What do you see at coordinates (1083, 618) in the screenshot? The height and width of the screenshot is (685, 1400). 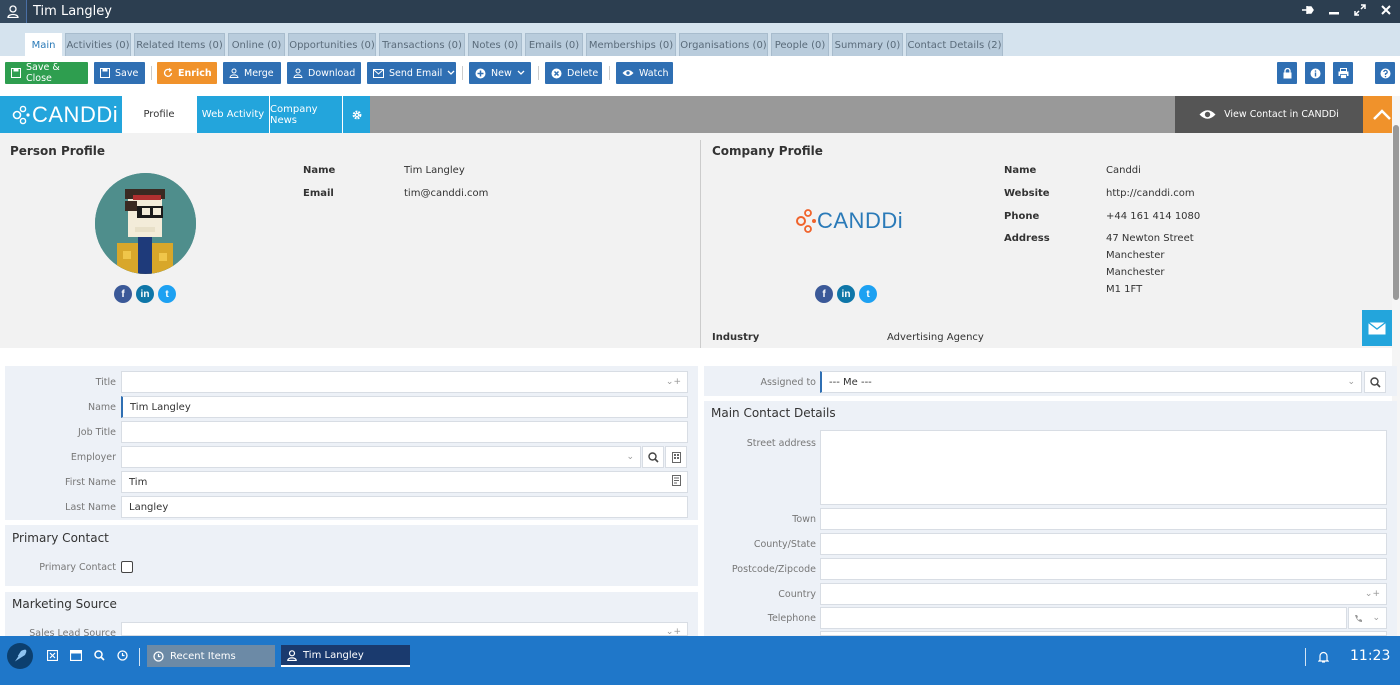 I see `telephone-input` at bounding box center [1083, 618].